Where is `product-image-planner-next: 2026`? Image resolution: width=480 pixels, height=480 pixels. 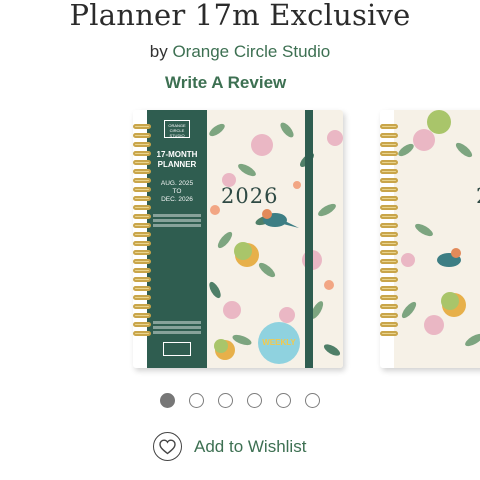 product-image-planner-next: 2026 is located at coordinates (430, 239).